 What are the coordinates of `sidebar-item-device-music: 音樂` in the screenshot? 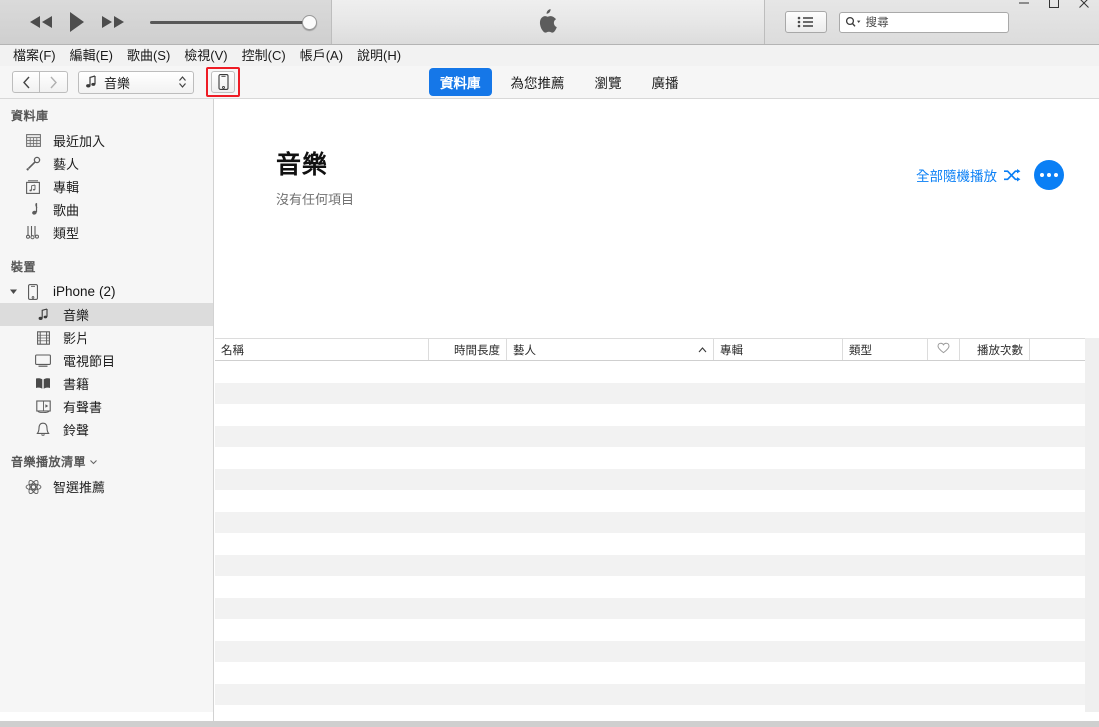 It's located at (106, 314).